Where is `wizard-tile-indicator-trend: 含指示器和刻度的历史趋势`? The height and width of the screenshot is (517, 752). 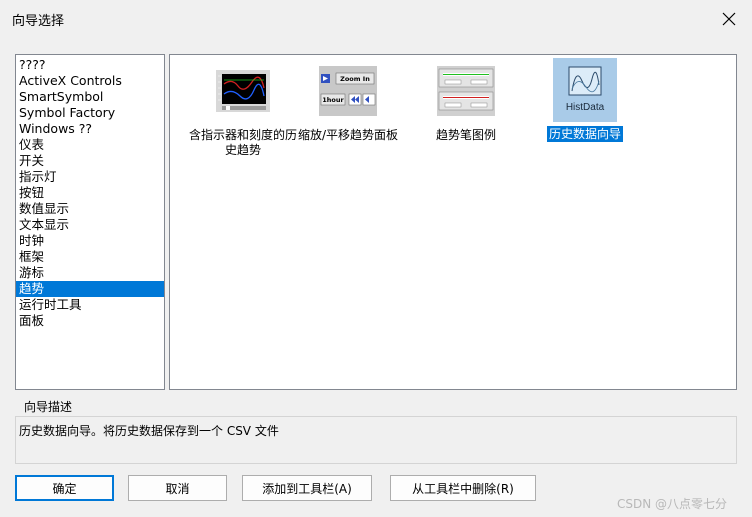
wizard-tile-indicator-trend: 含指示器和刻度的历史趋势 is located at coordinates (243, 106).